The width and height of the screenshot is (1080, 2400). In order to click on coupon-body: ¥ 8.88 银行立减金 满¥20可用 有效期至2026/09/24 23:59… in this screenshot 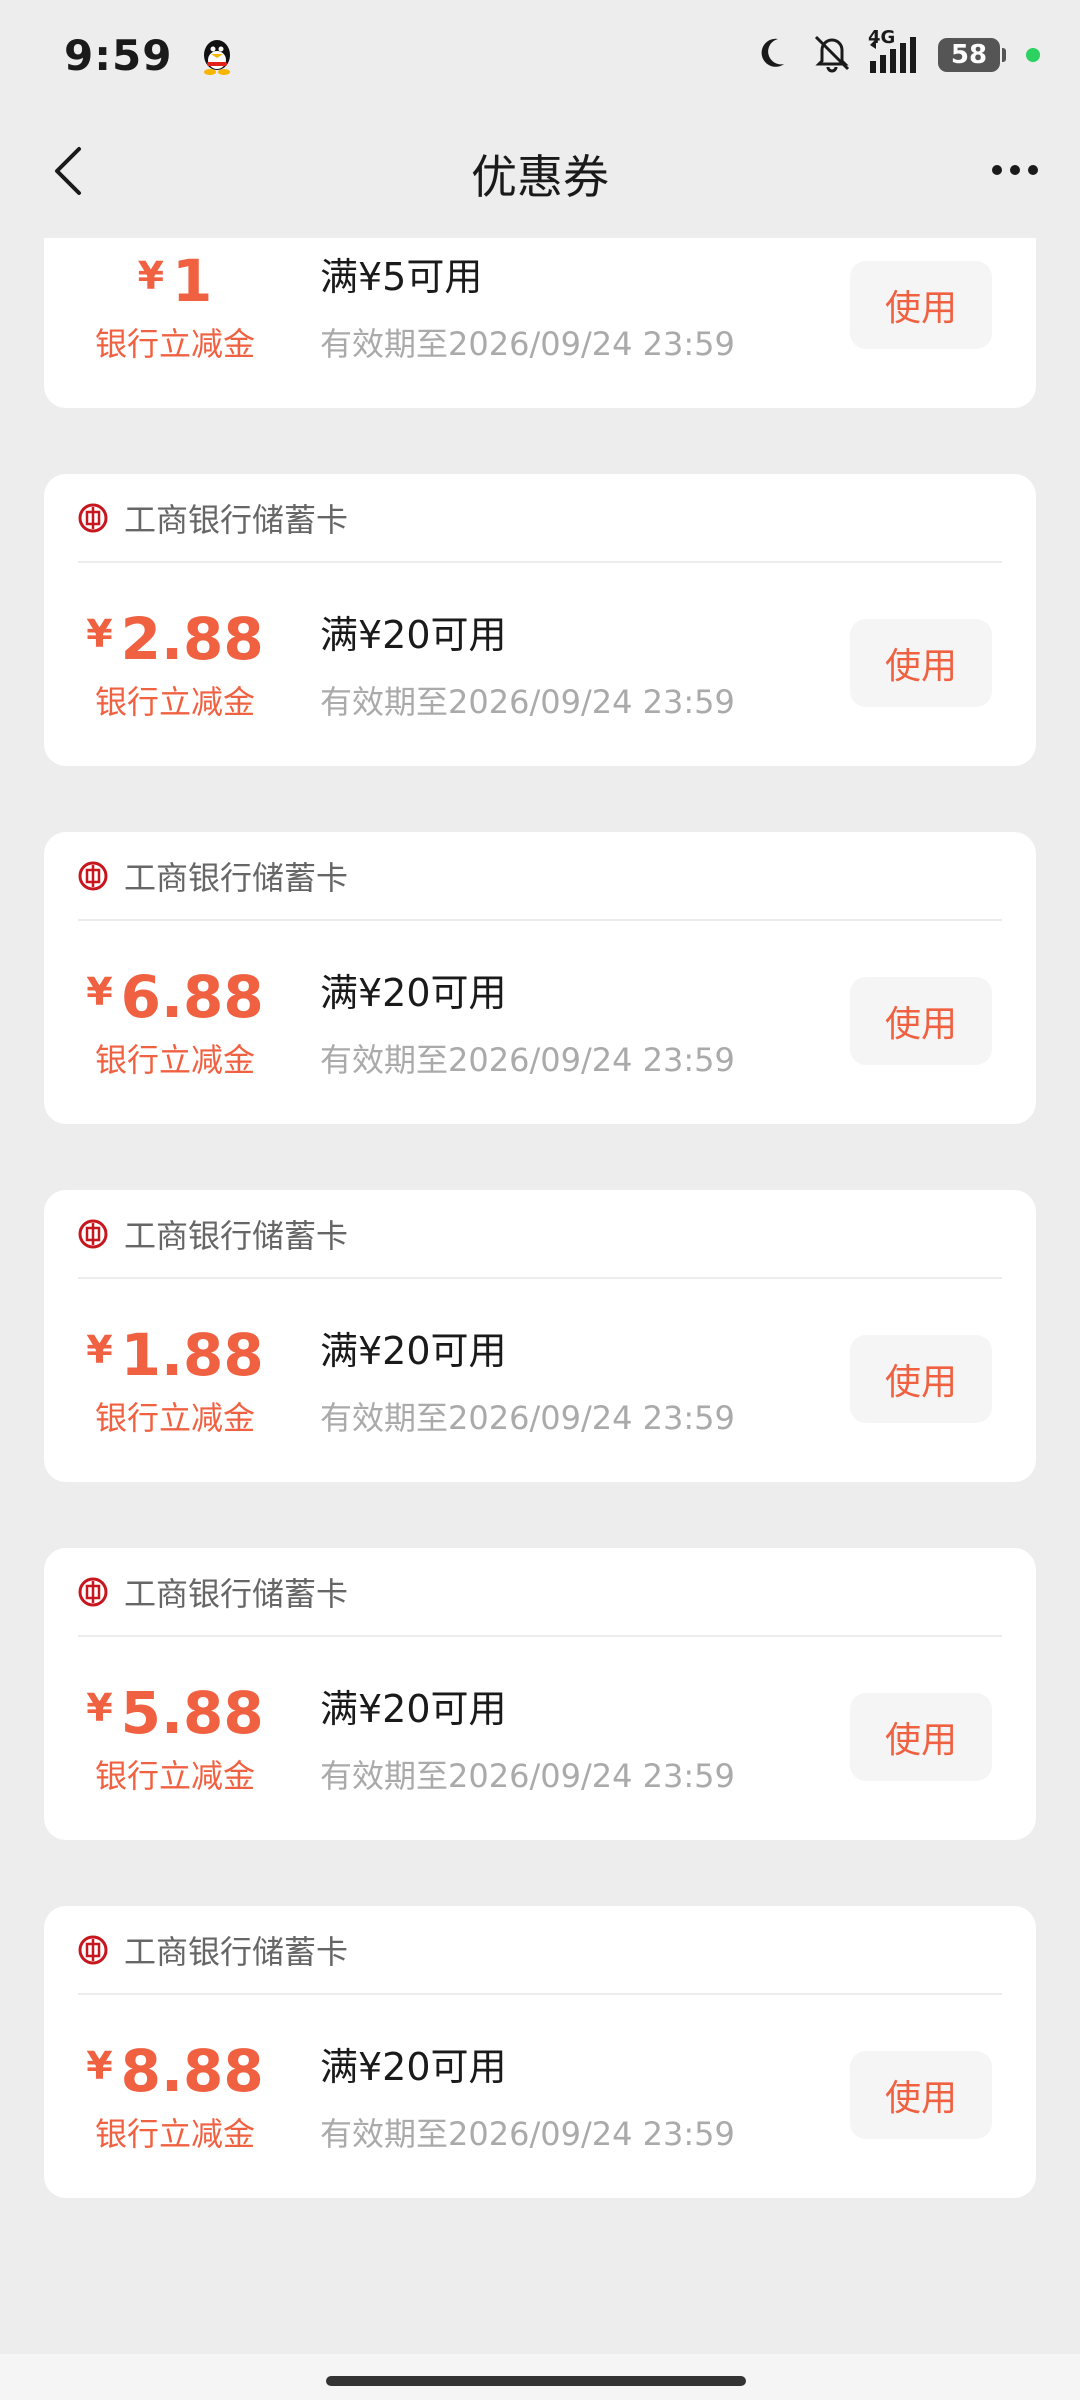, I will do `click(540, 2095)`.